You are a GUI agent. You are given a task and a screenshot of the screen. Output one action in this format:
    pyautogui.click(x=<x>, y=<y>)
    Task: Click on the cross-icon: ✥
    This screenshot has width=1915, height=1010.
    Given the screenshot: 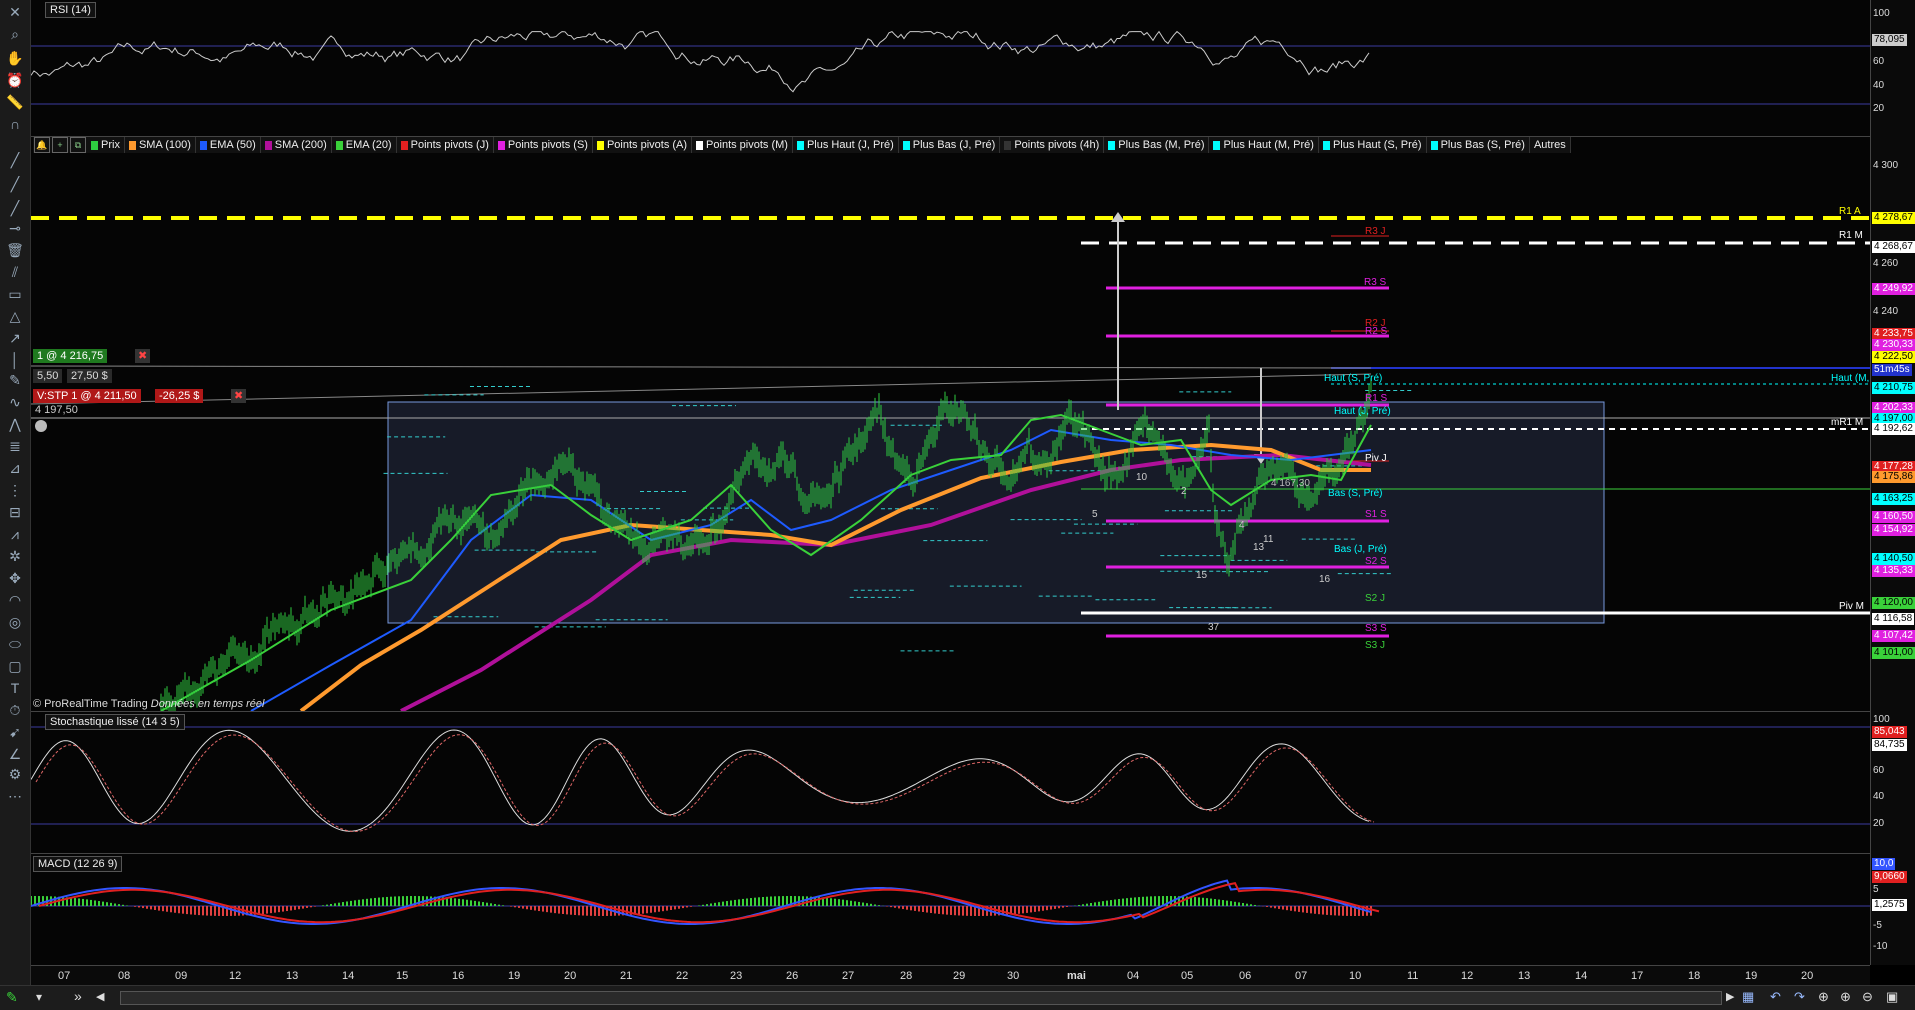 What is the action you would take?
    pyautogui.click(x=15, y=578)
    